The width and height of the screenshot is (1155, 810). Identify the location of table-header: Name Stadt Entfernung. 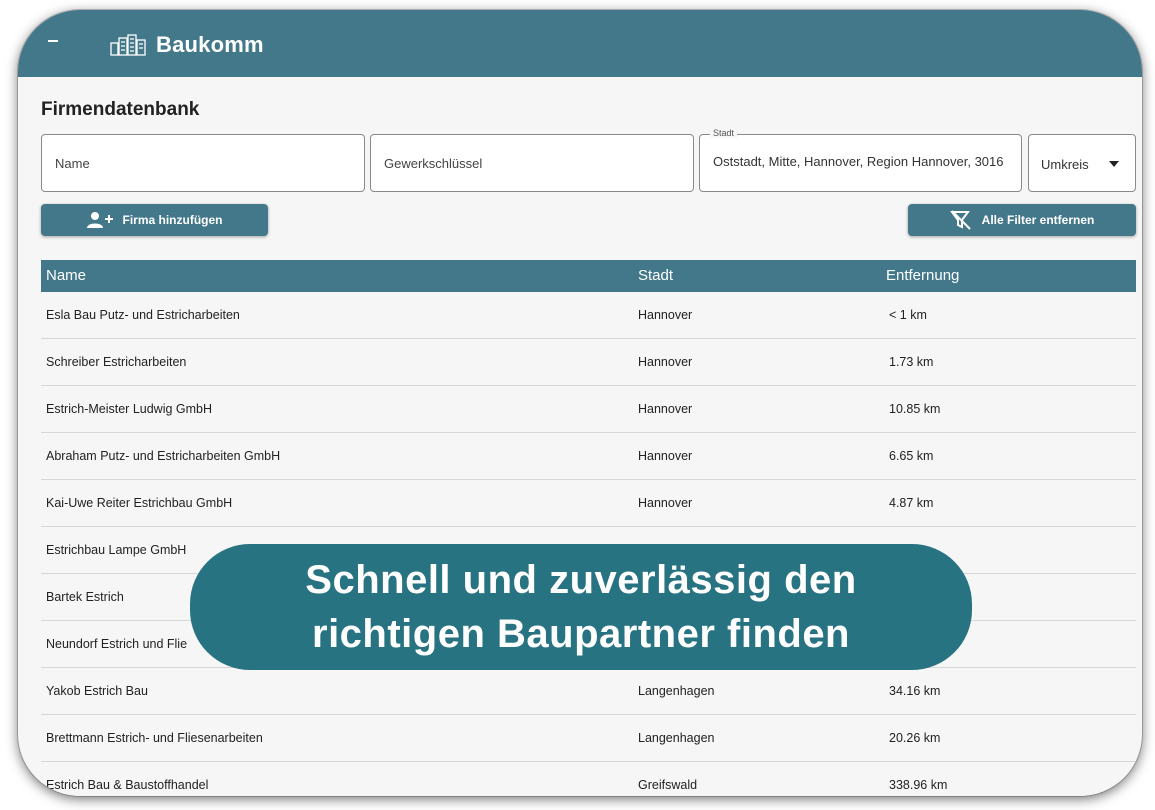
(588, 276).